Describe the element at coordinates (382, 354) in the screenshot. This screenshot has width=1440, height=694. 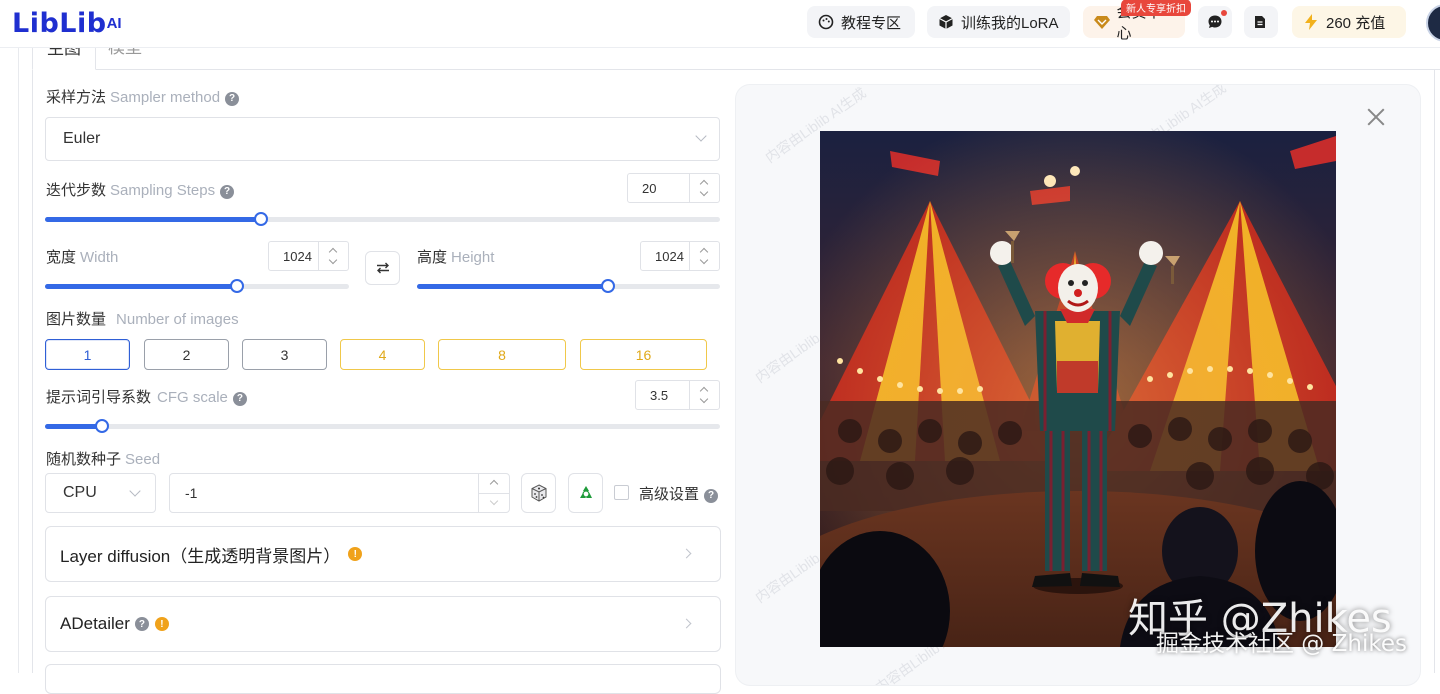
I see `image-count-option-vip: 4` at that location.